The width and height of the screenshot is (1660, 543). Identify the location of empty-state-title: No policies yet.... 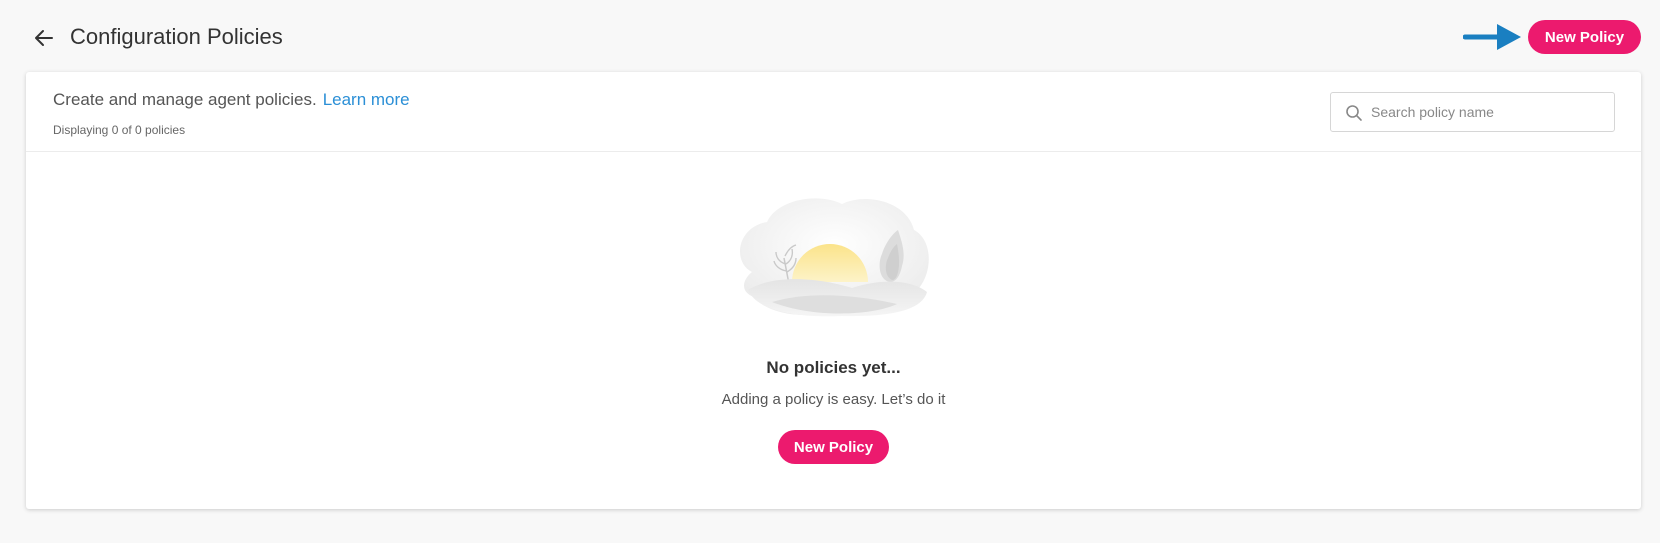
(833, 367).